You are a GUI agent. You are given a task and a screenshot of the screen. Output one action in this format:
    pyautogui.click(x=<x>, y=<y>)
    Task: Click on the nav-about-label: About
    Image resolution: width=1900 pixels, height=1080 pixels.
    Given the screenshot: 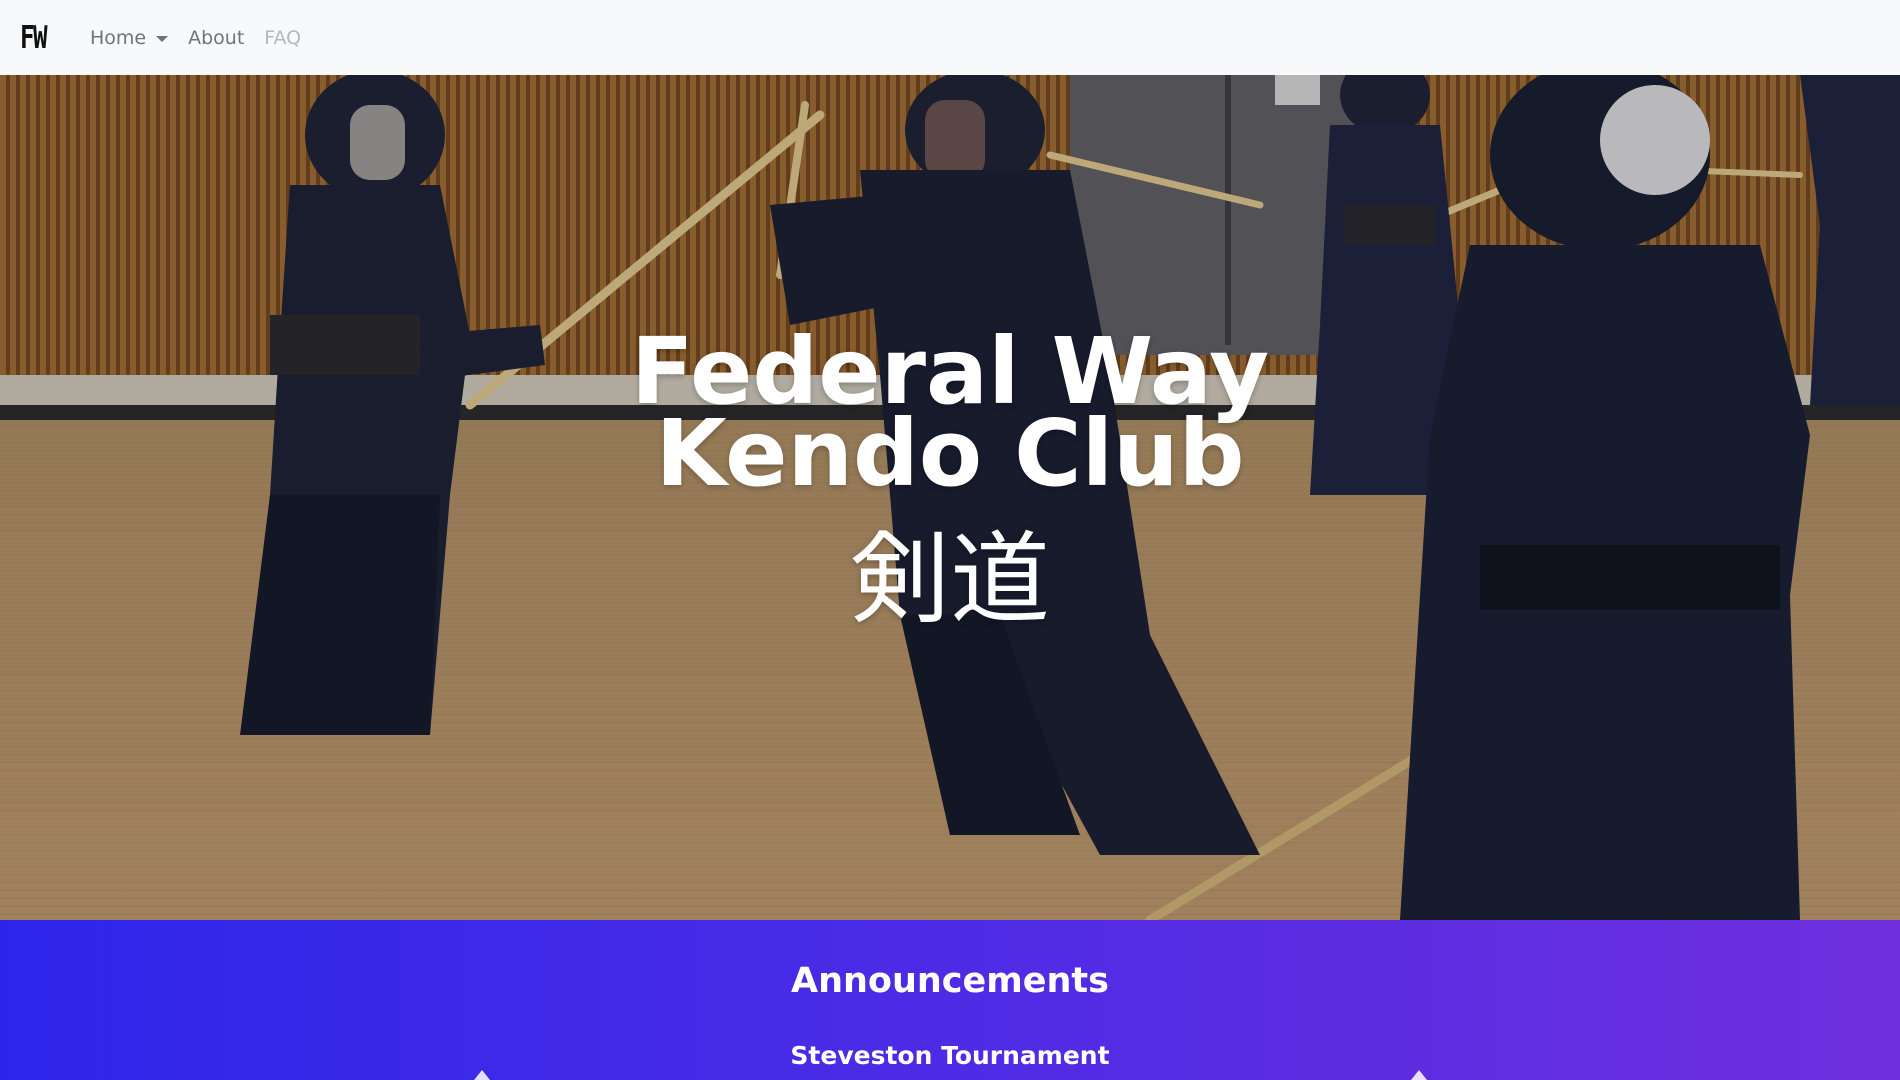 What is the action you would take?
    pyautogui.click(x=216, y=37)
    